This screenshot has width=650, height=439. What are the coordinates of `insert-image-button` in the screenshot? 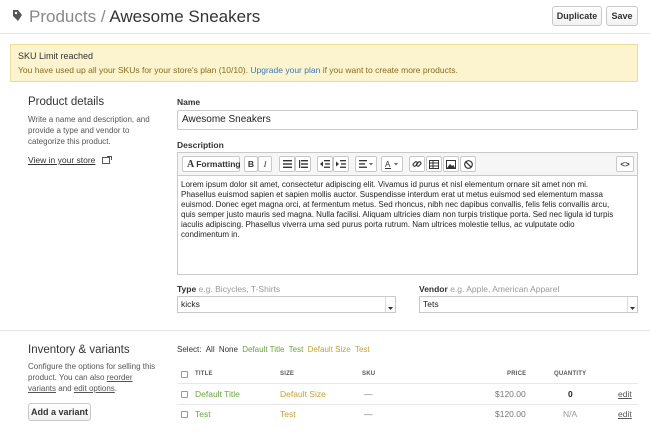 It's located at (451, 164).